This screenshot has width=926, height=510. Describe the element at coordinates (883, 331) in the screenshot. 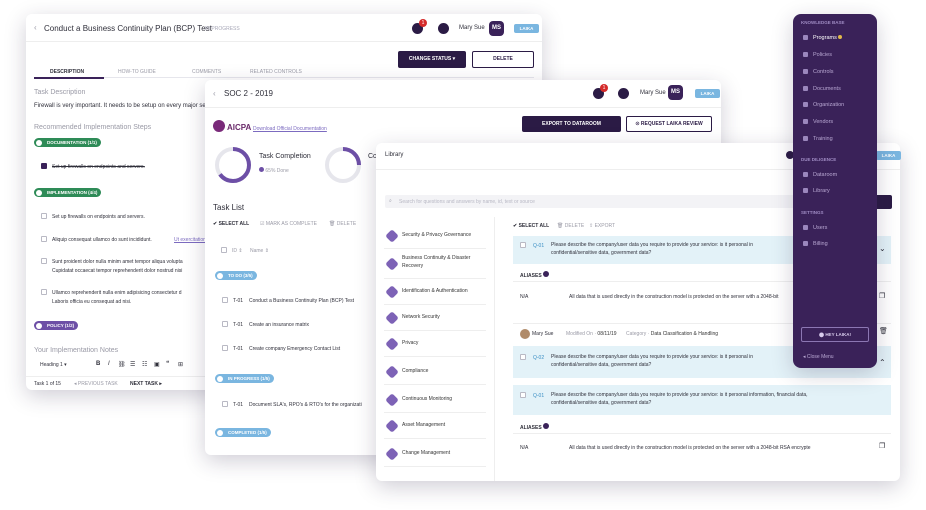

I see `trash-icon: 🗑` at that location.